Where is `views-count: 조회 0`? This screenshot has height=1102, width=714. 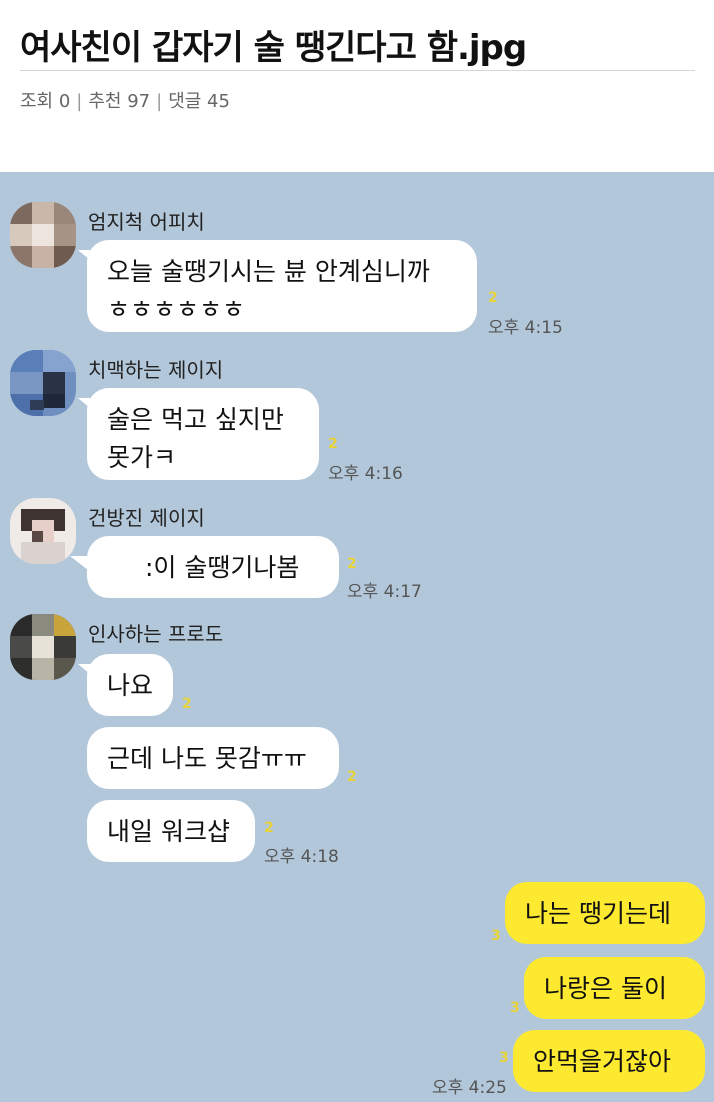
views-count: 조회 0 is located at coordinates (45, 101).